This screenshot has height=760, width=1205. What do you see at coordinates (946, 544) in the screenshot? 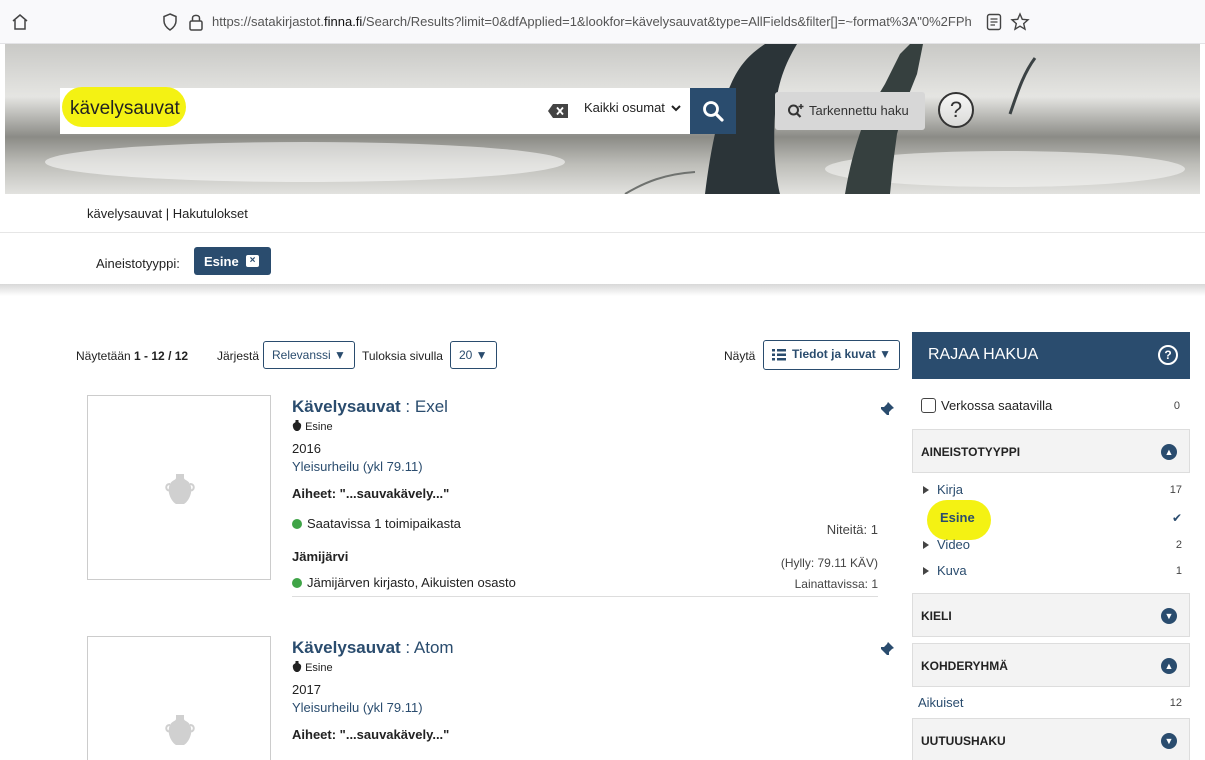
I see `facet-item-video: Video` at bounding box center [946, 544].